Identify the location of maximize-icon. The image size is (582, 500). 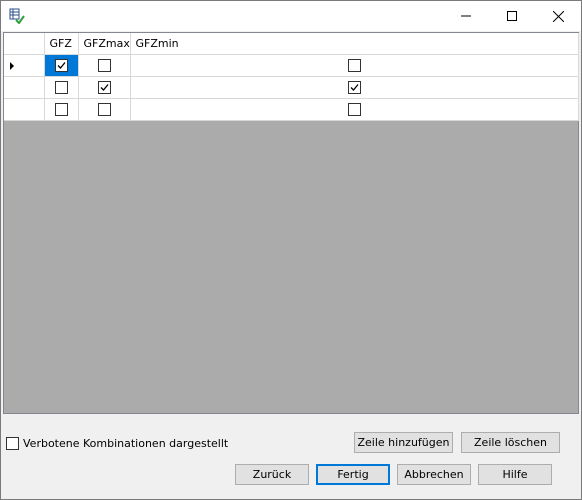
(512, 16).